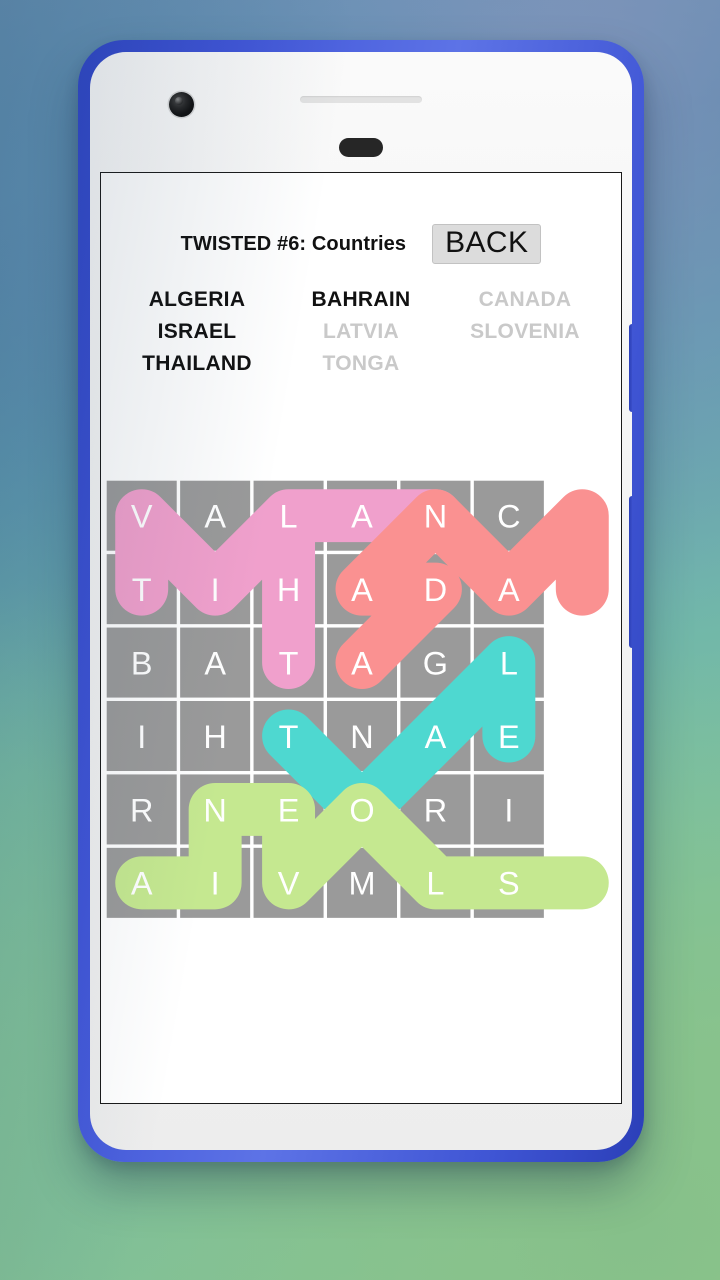 The height and width of the screenshot is (1280, 720). I want to click on word-list-column: CANADA SLOVENIA, so click(525, 331).